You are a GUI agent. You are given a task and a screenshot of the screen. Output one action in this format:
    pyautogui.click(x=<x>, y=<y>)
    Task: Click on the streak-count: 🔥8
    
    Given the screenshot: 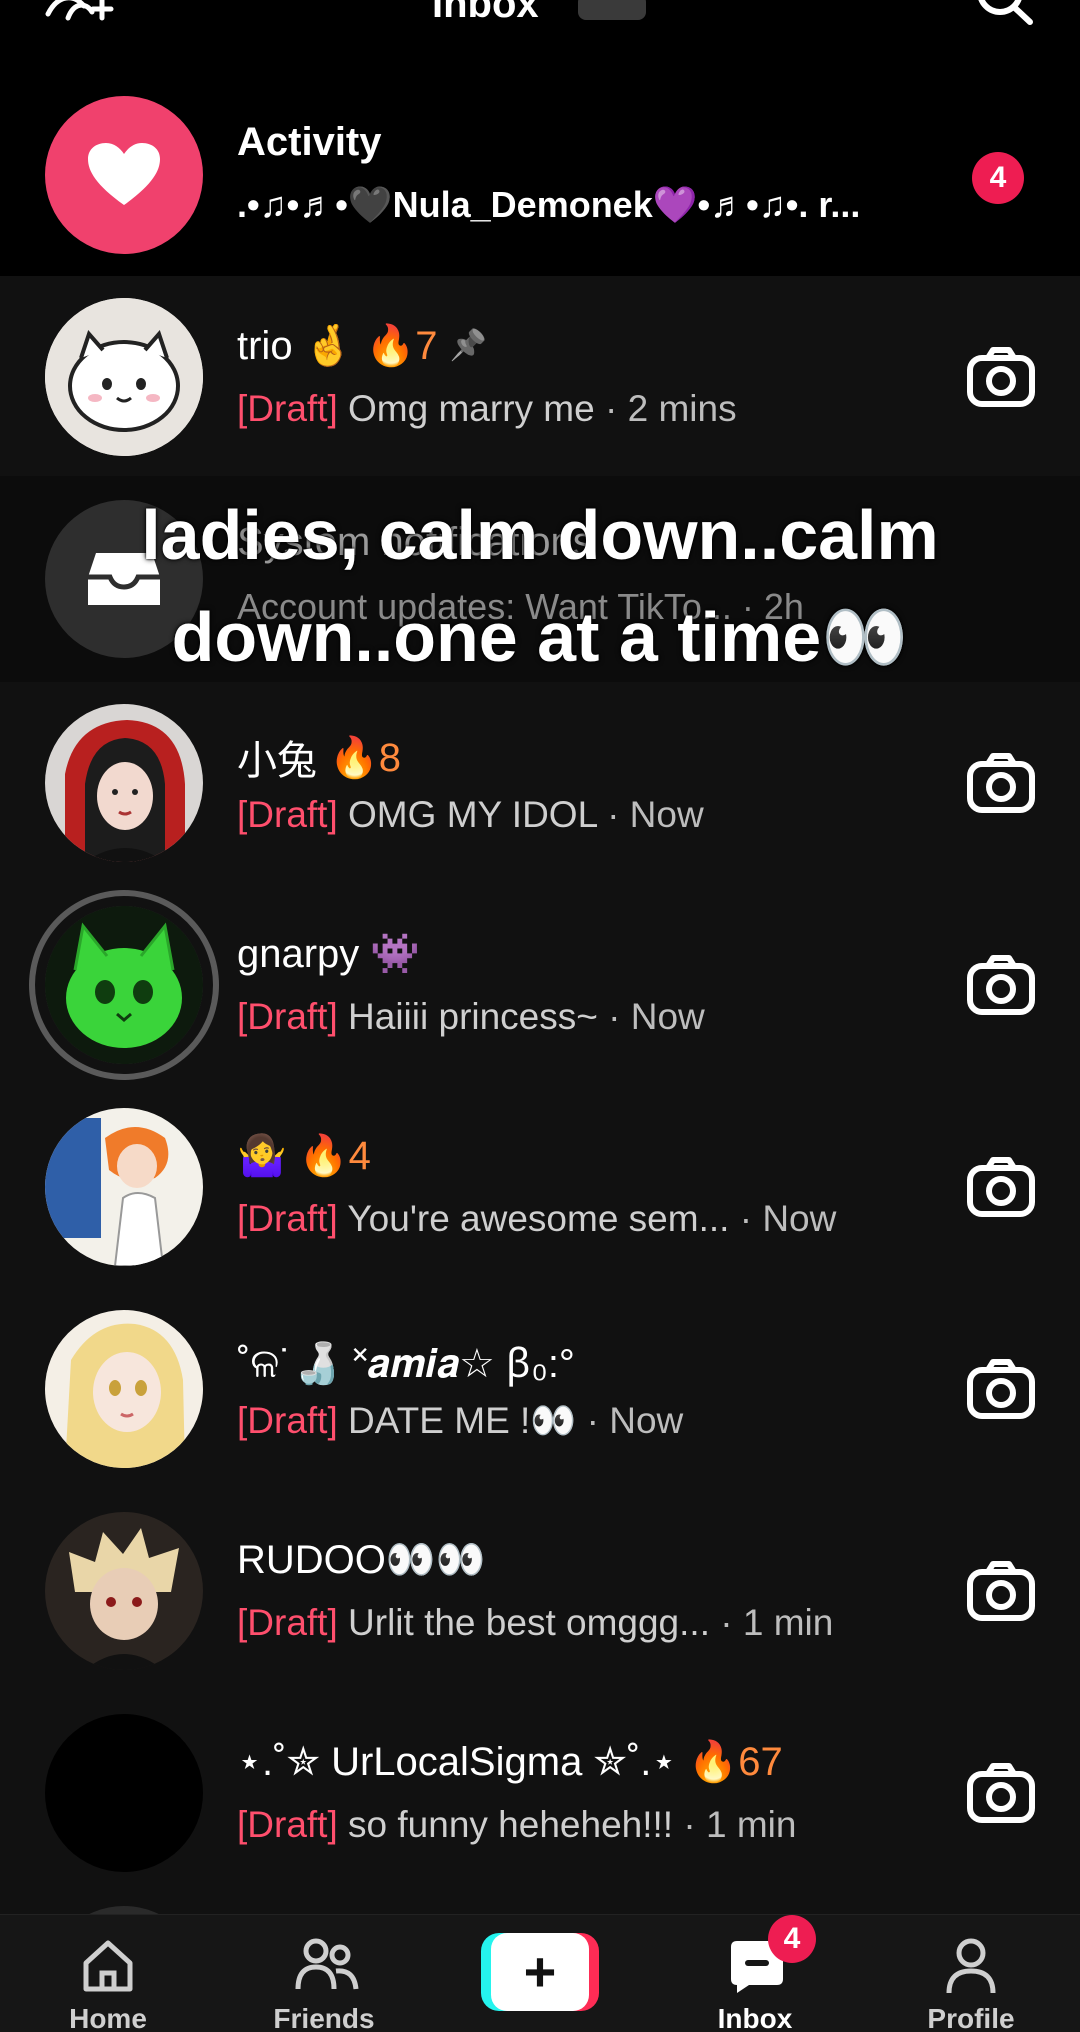 What is the action you would take?
    pyautogui.click(x=365, y=757)
    